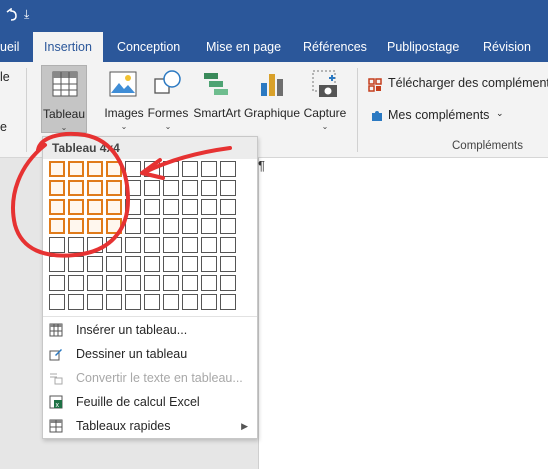 Image resolution: width=548 pixels, height=469 pixels. I want to click on graphique-button: Graphique, so click(272, 99).